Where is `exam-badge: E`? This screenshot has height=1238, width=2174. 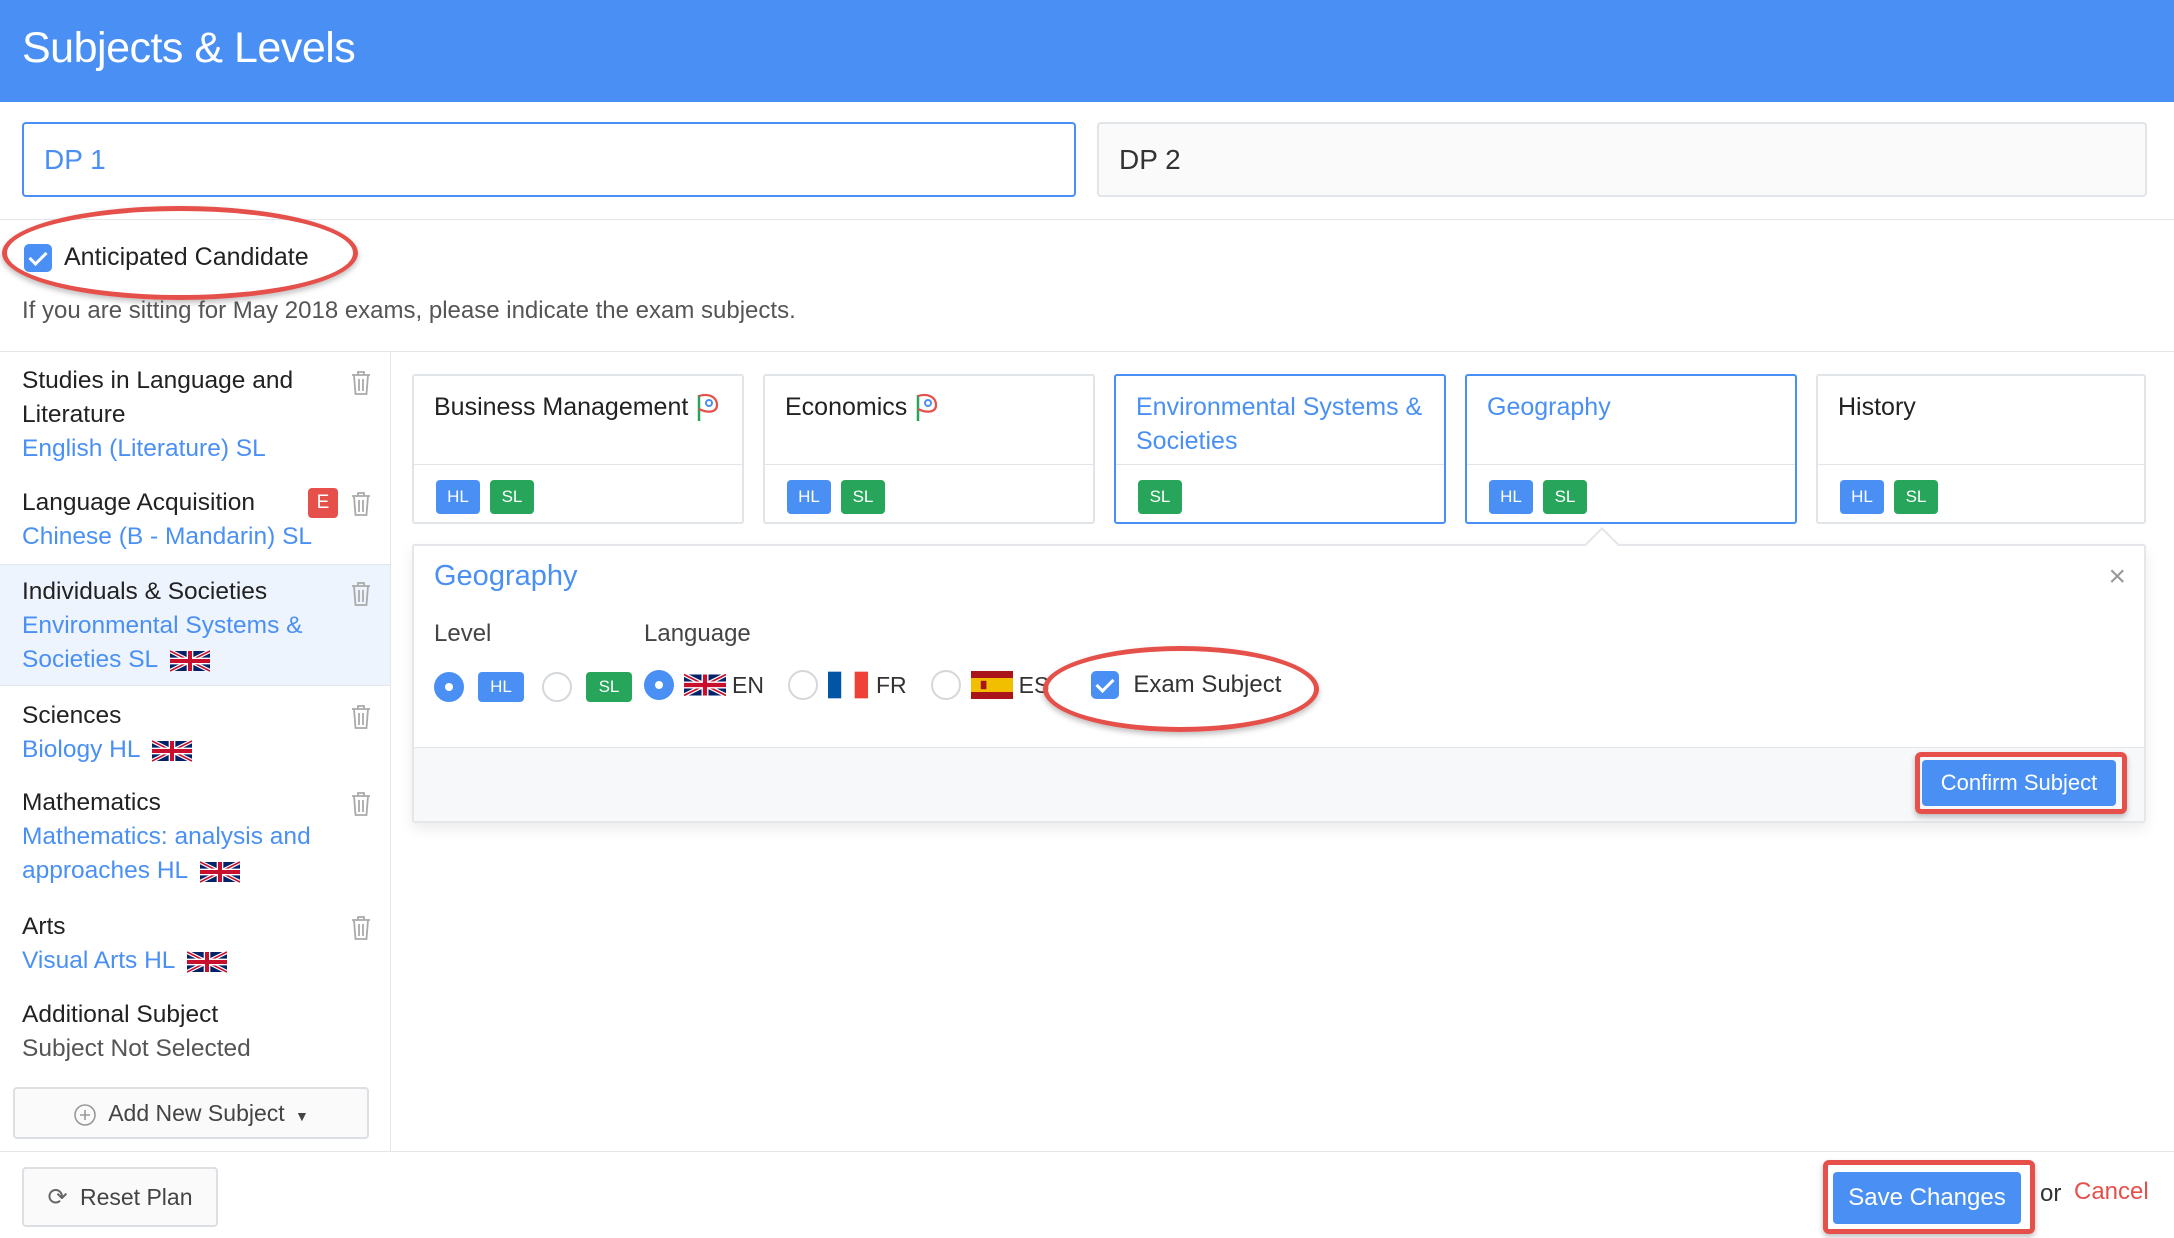
exam-badge: E is located at coordinates (323, 503).